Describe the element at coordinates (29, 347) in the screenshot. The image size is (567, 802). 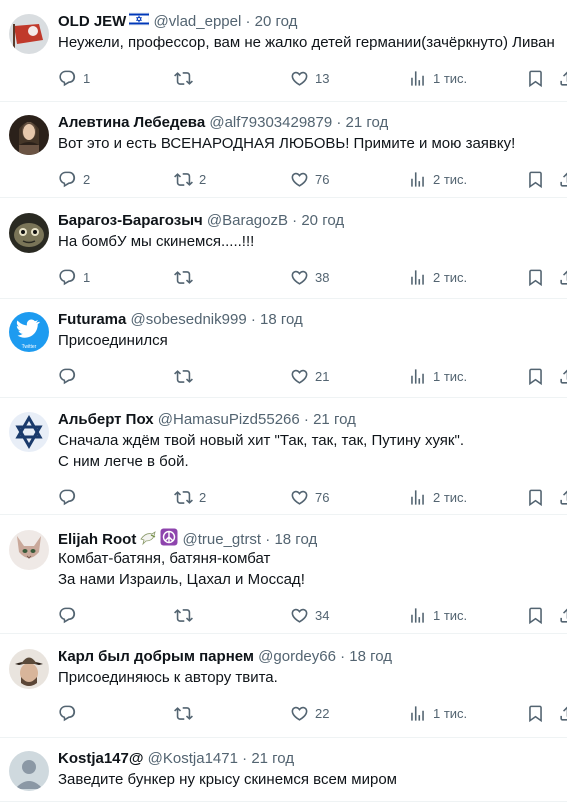
I see `svg-text: Twitter` at that location.